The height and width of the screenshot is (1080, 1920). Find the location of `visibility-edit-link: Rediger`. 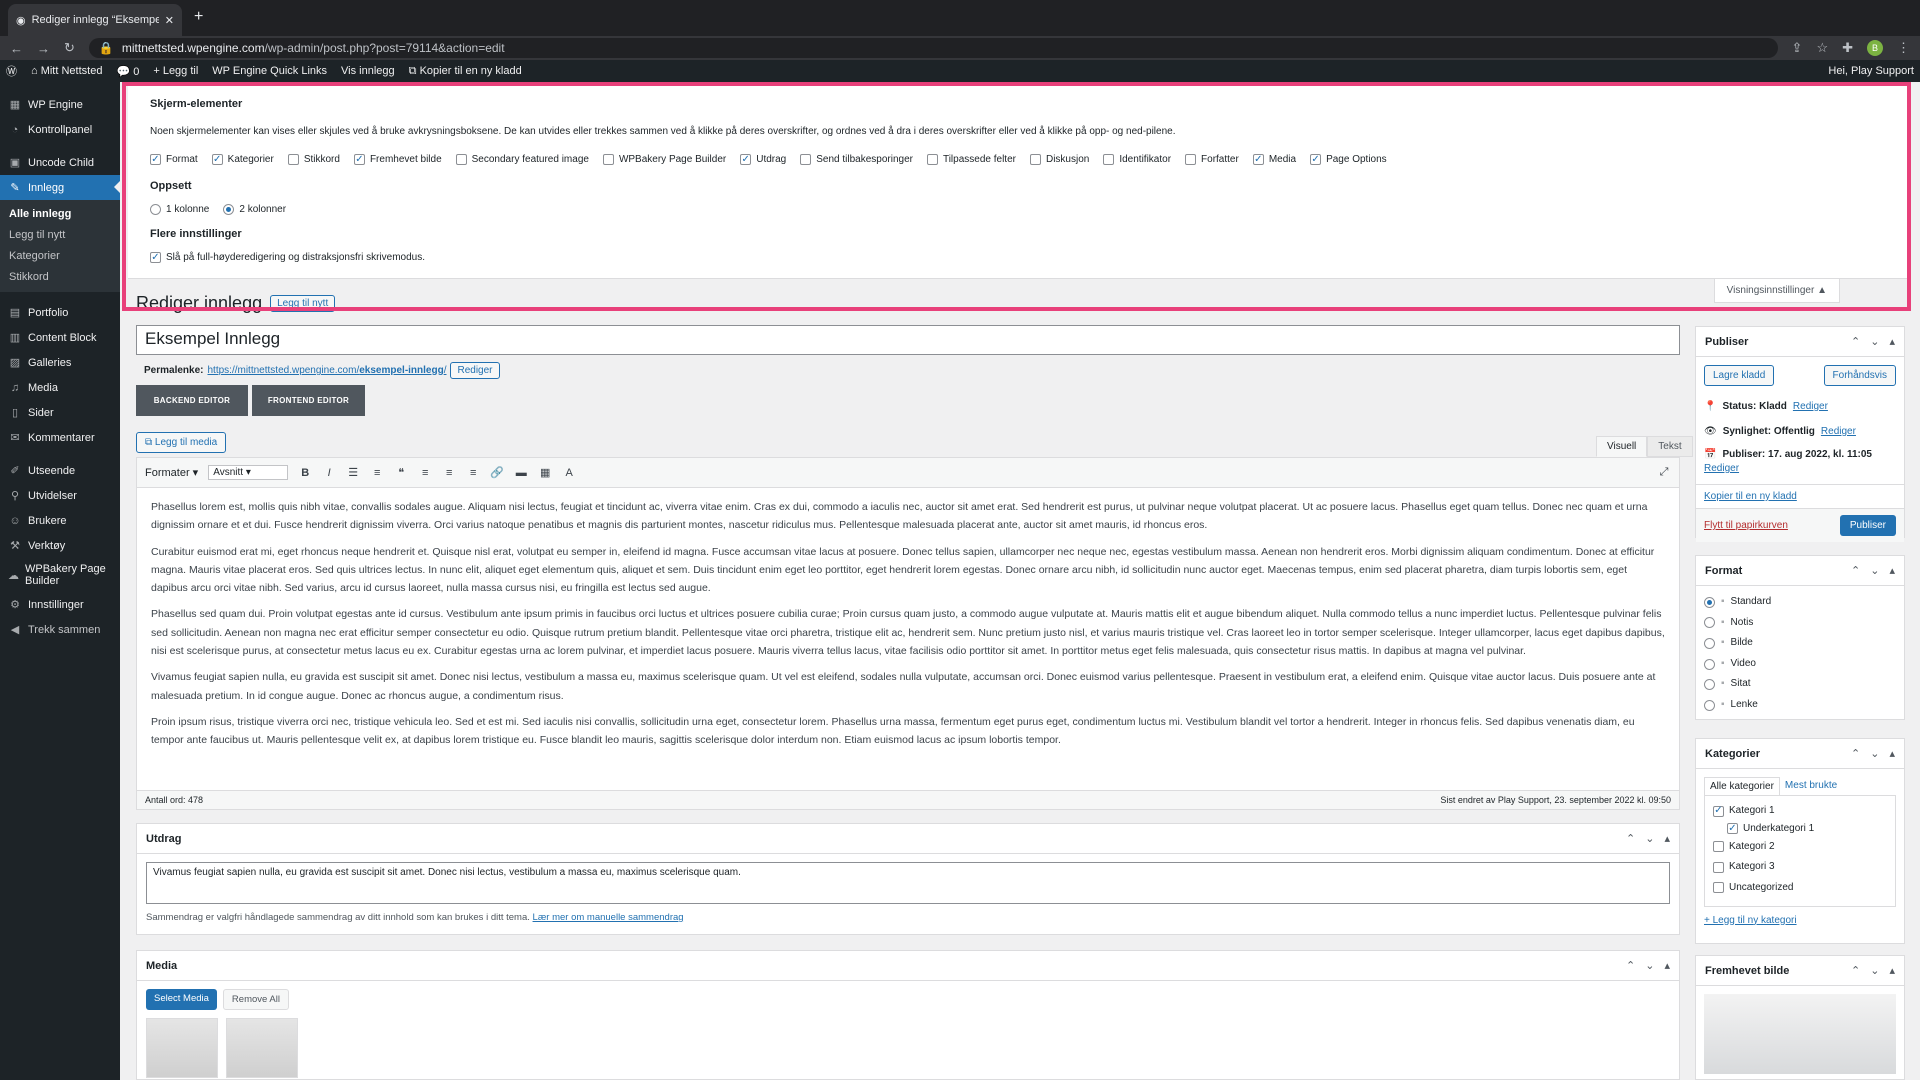

visibility-edit-link: Rediger is located at coordinates (1838, 431).